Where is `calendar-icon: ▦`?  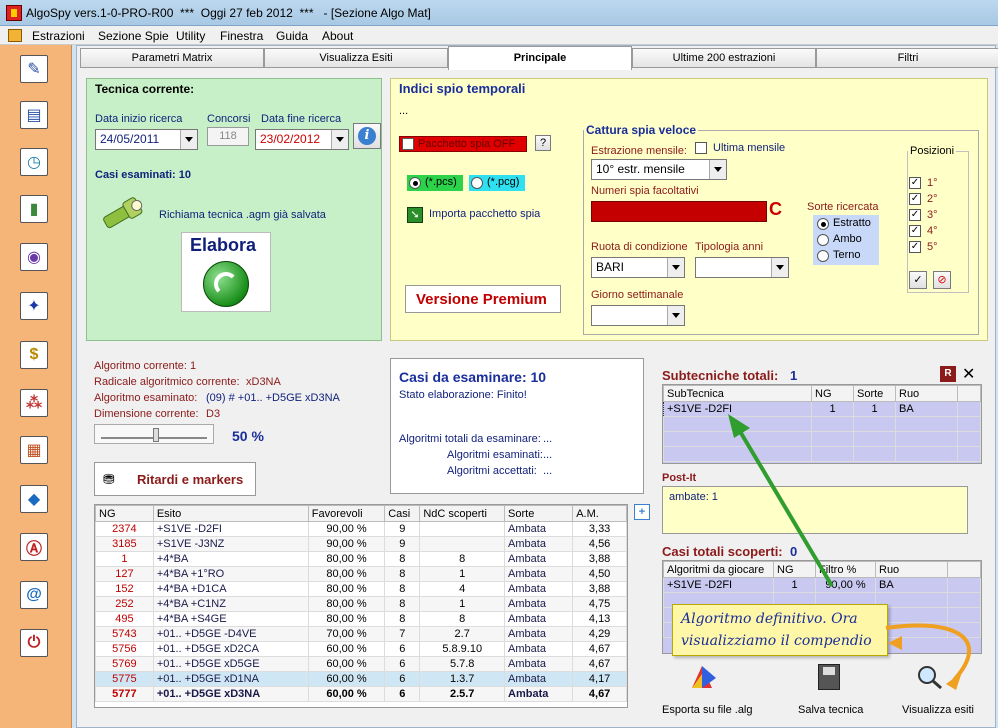 calendar-icon: ▦ is located at coordinates (34, 450).